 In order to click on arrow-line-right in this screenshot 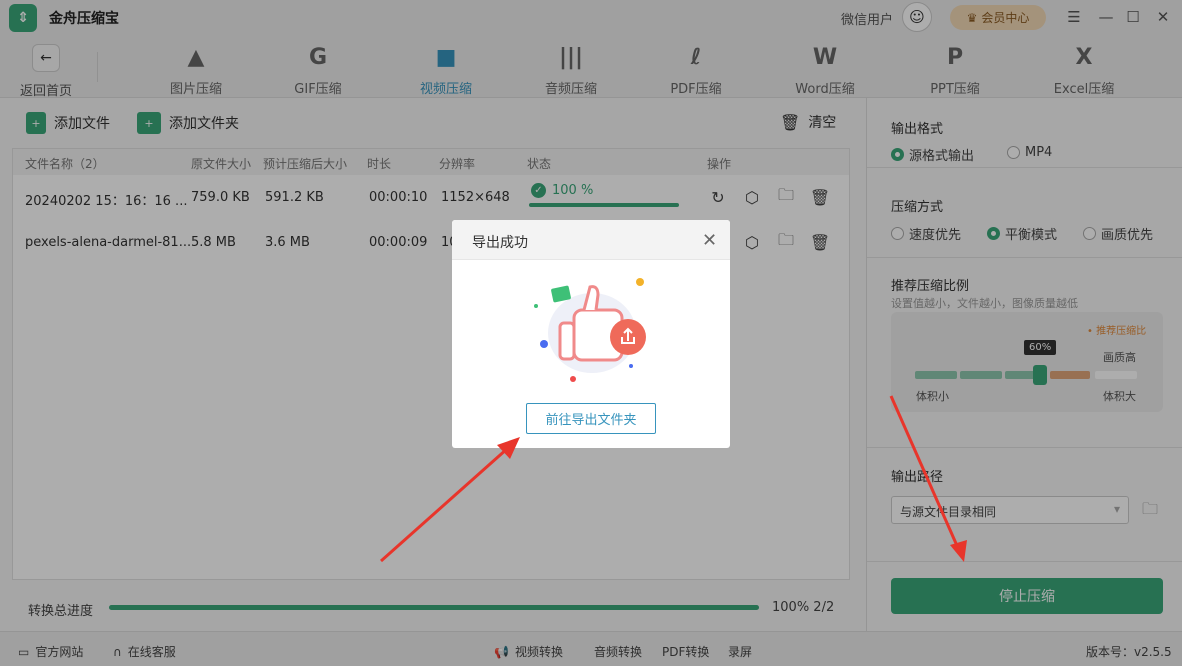, I will do `click(924, 472)`.